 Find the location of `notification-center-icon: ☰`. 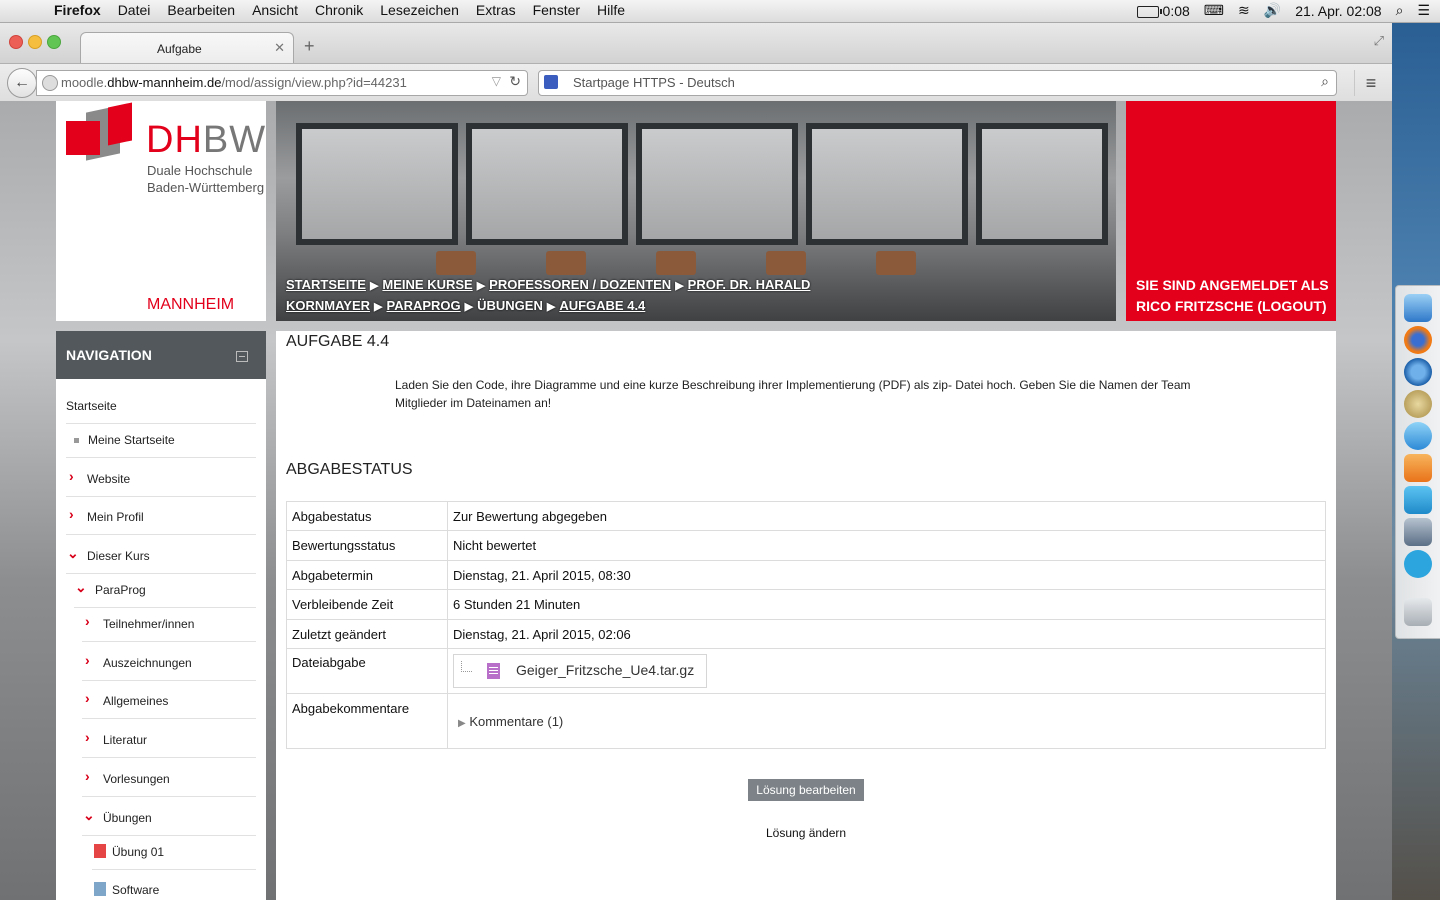

notification-center-icon: ☰ is located at coordinates (1423, 10).